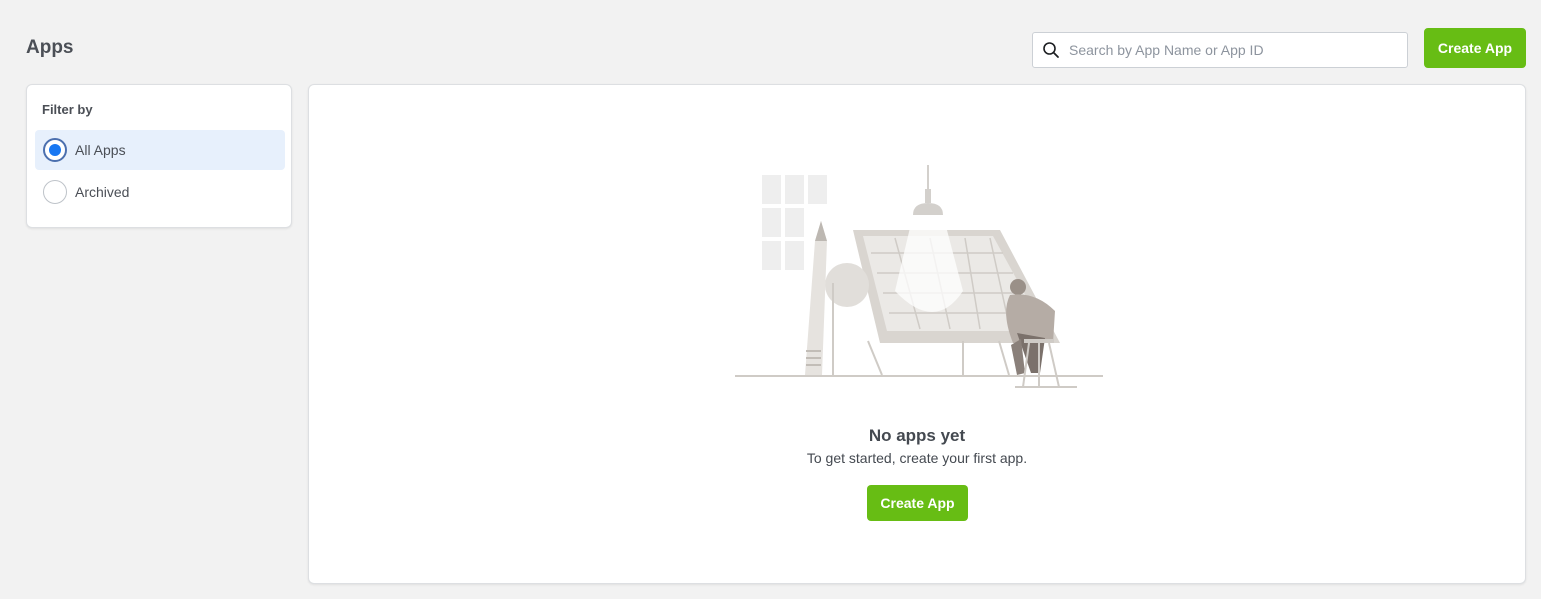 The height and width of the screenshot is (599, 1541). What do you see at coordinates (55, 192) in the screenshot?
I see `radio-button-unchecked` at bounding box center [55, 192].